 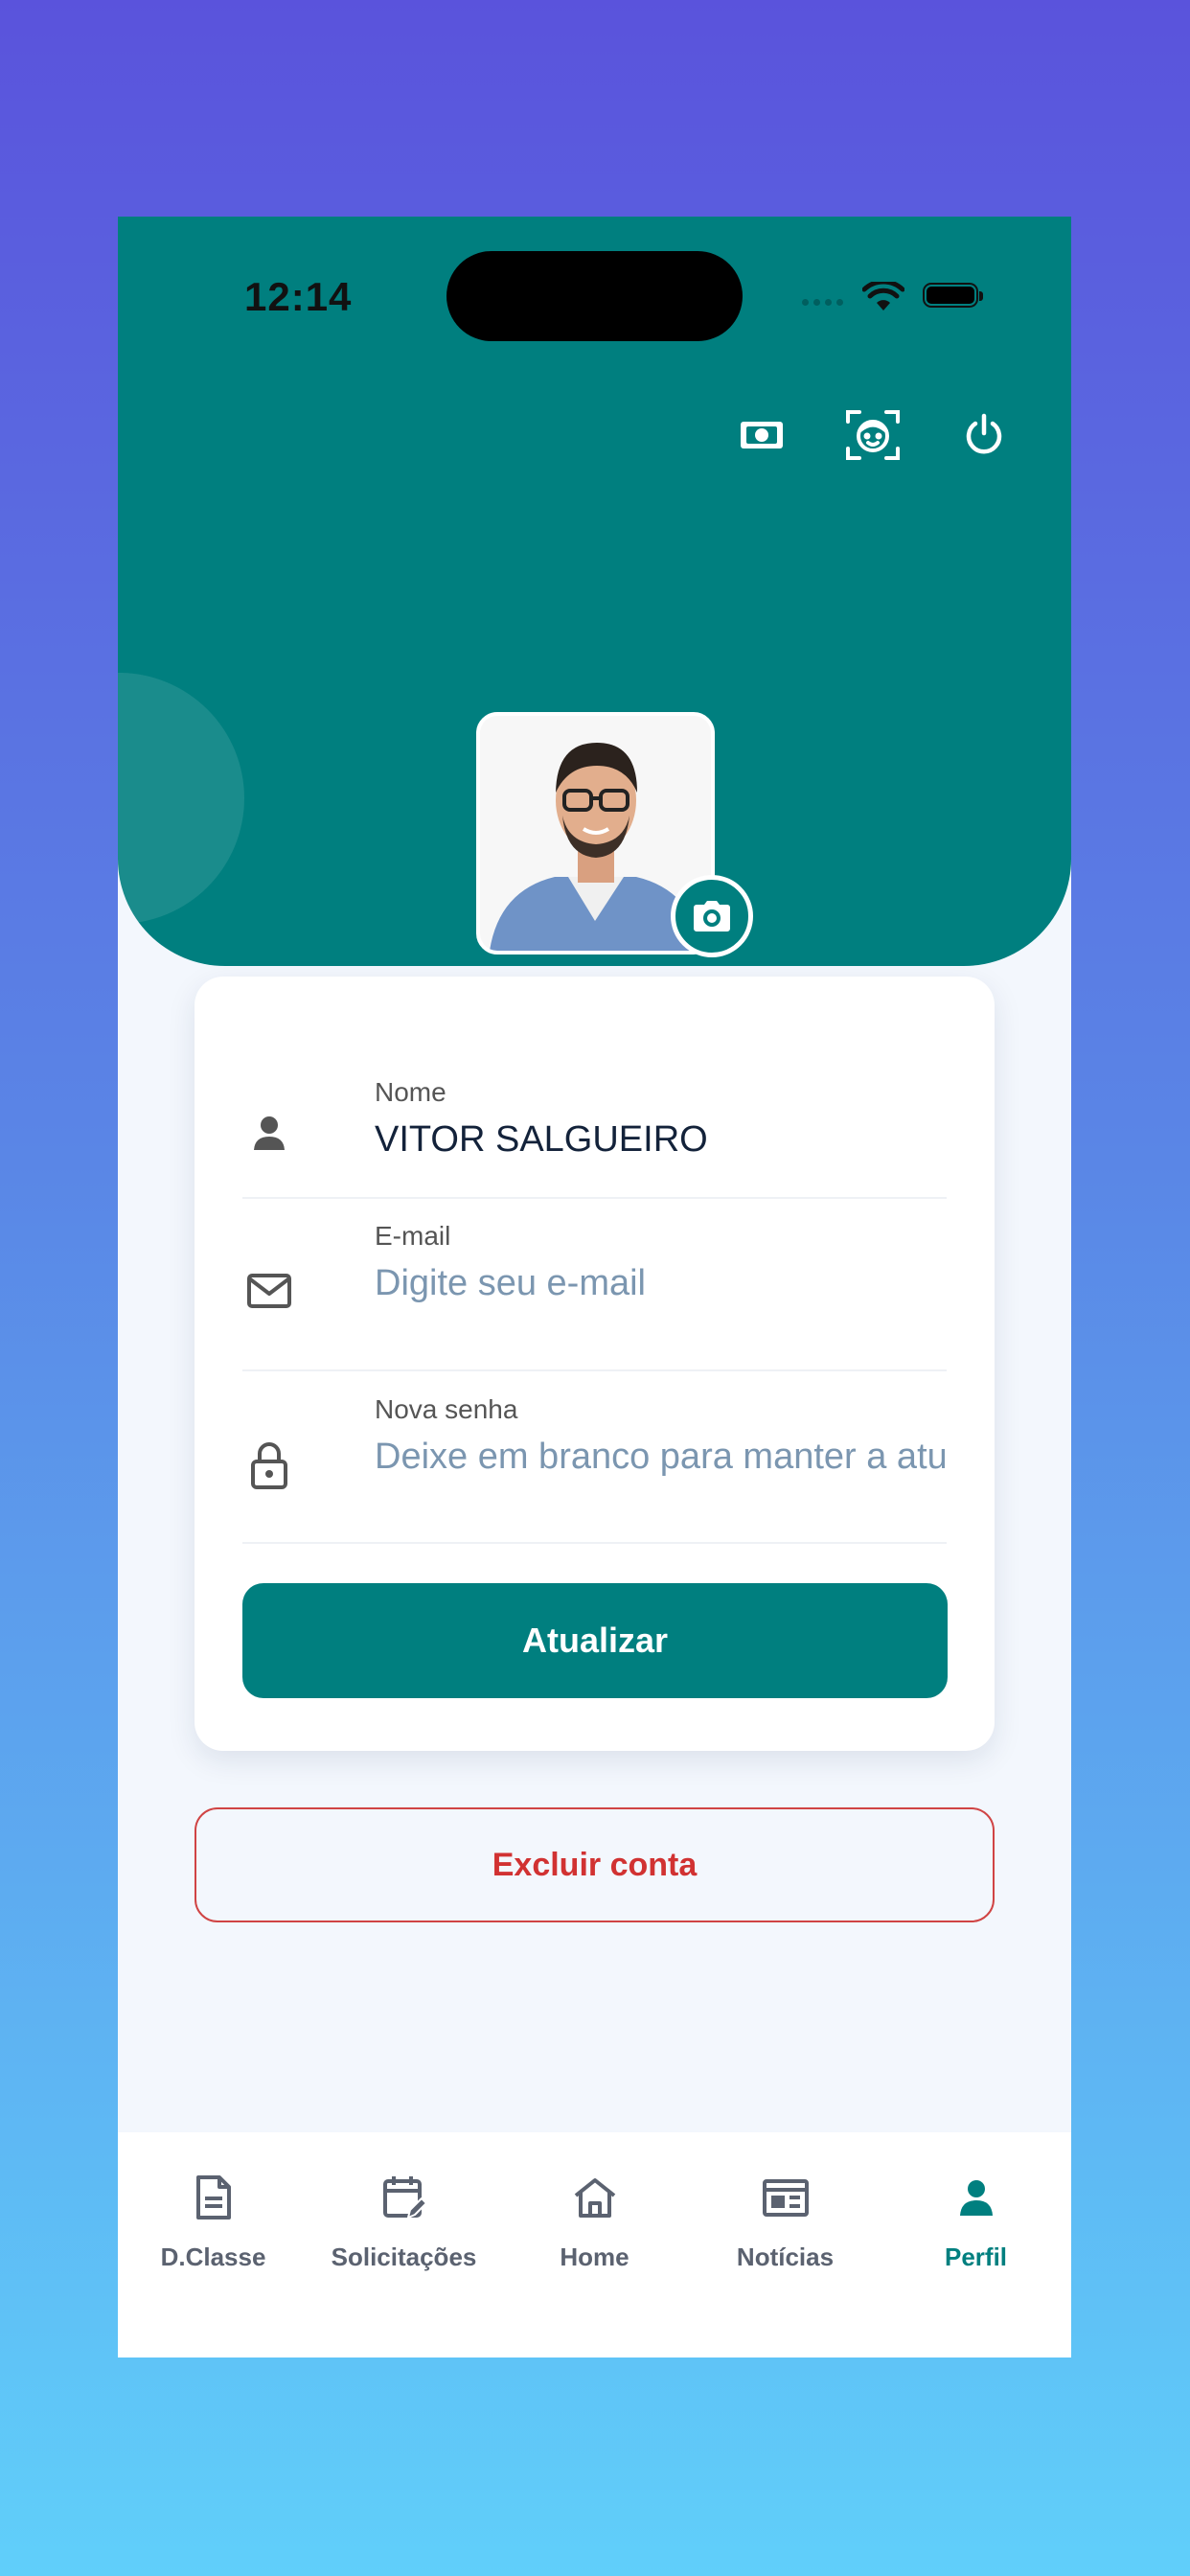 I want to click on email-input, so click(x=660, y=1283).